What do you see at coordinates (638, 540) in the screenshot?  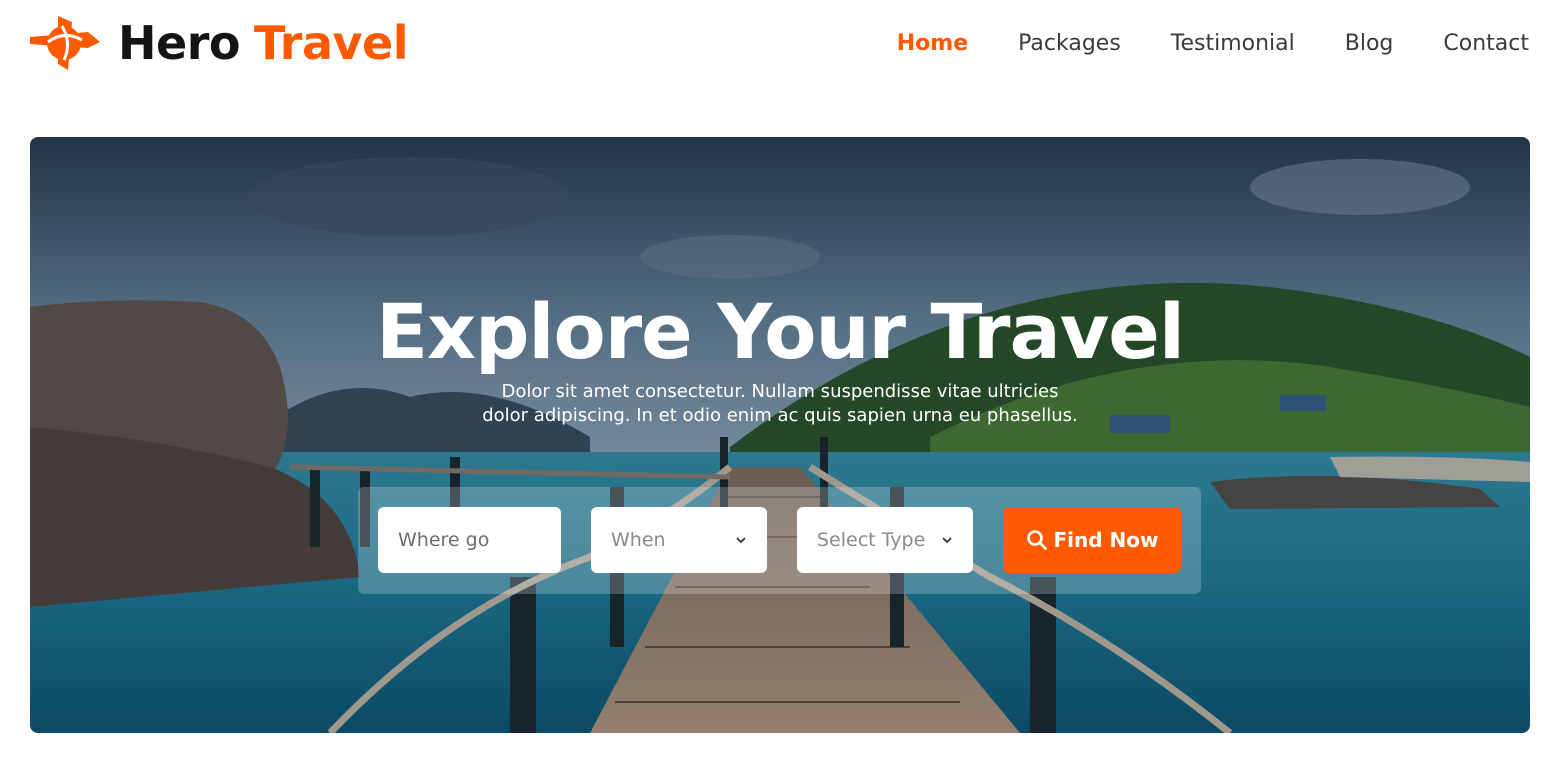 I see `when-select-value: When` at bounding box center [638, 540].